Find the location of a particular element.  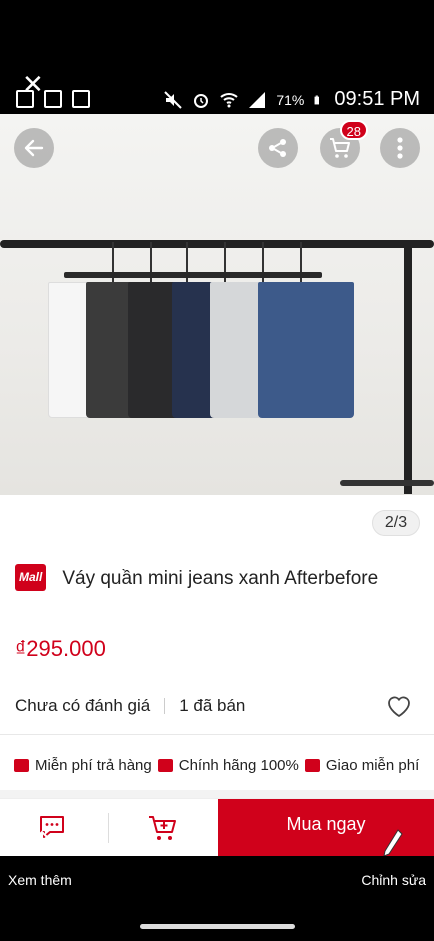

sold-count: 1 đã bán is located at coordinates (212, 705).